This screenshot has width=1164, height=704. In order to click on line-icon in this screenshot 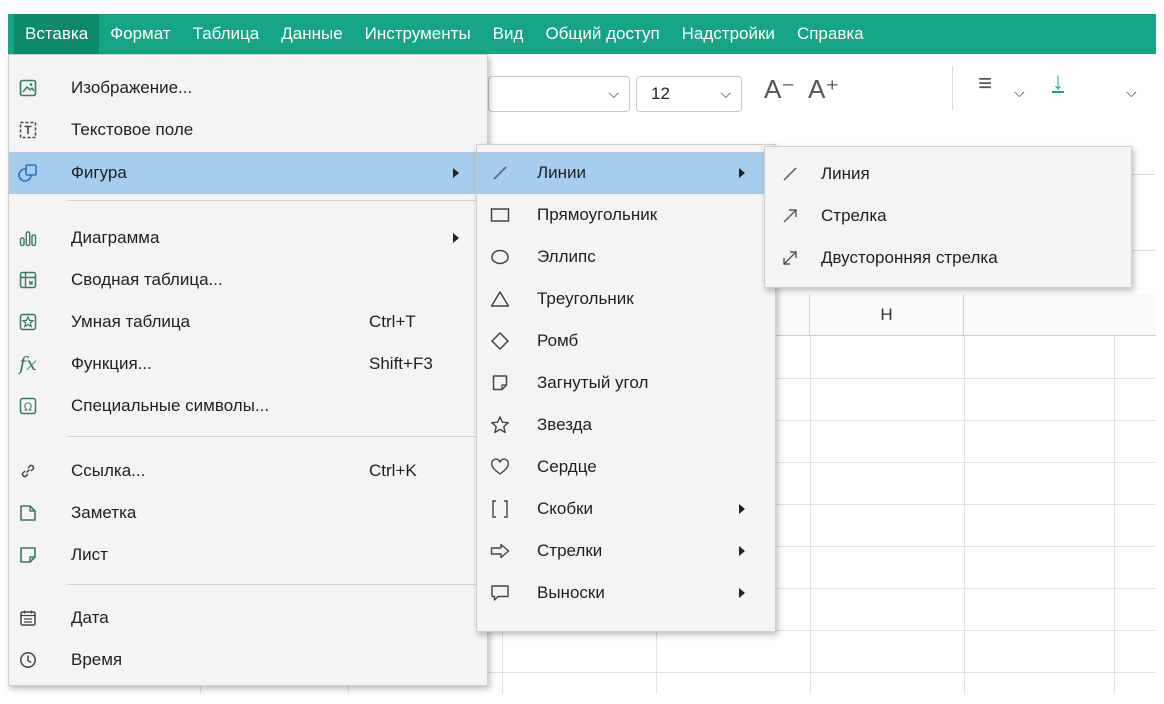, I will do `click(790, 174)`.